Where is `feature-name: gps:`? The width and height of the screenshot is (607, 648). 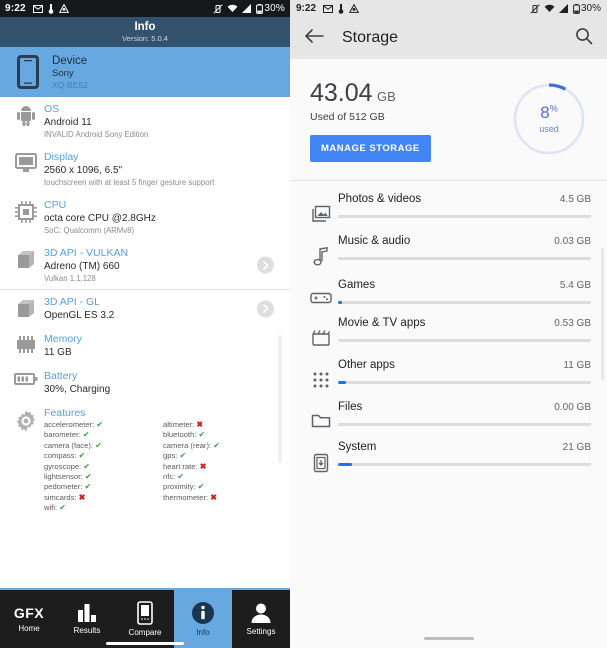
feature-name: gps: is located at coordinates (171, 456).